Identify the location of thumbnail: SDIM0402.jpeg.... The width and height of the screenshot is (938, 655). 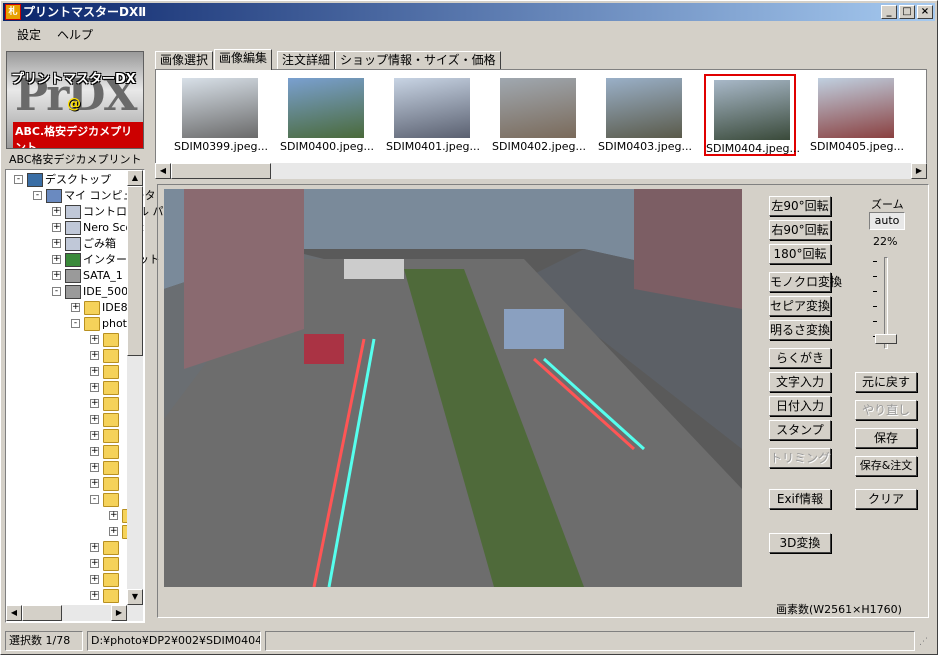
(539, 115).